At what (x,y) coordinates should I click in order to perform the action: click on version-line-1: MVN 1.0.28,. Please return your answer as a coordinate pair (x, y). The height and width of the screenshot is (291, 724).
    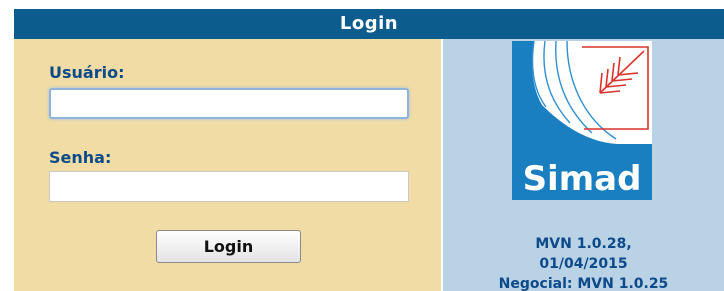
    Looking at the image, I should click on (583, 244).